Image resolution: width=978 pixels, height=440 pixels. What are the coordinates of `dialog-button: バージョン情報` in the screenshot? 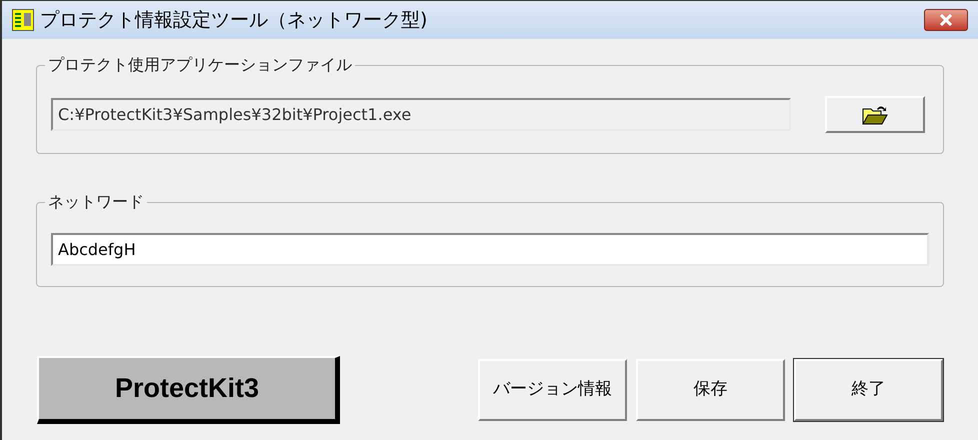 It's located at (552, 390).